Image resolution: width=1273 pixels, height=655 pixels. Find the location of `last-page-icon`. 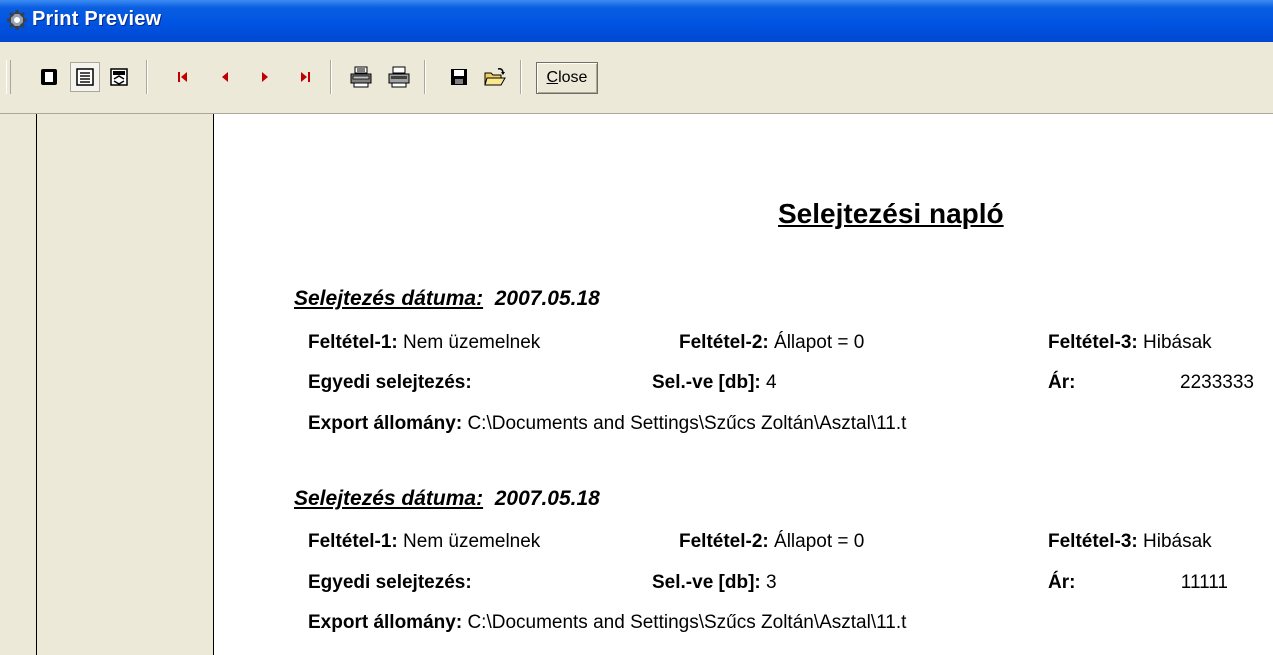

last-page-icon is located at coordinates (305, 77).